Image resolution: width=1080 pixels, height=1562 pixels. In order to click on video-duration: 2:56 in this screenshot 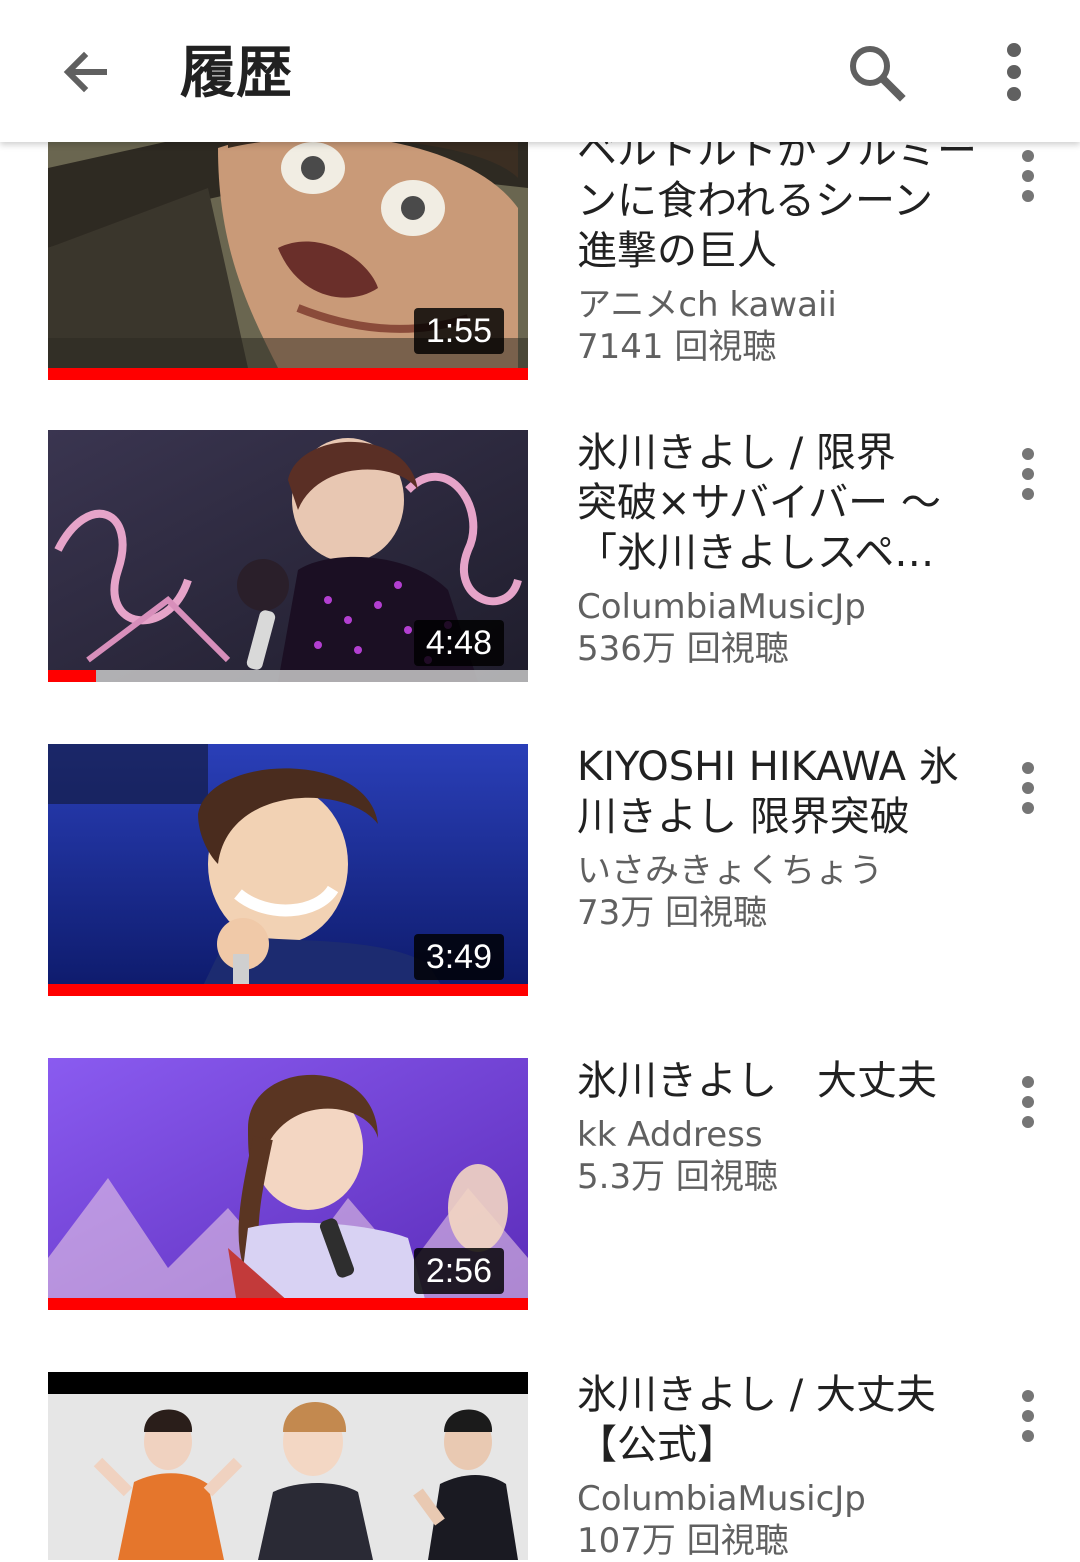, I will do `click(458, 1271)`.